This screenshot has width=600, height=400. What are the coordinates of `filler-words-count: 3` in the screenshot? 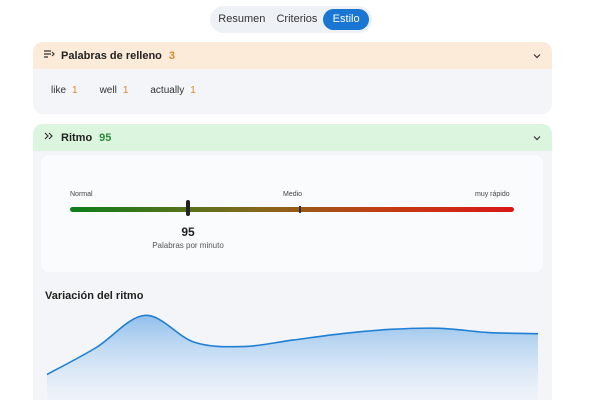 It's located at (172, 55).